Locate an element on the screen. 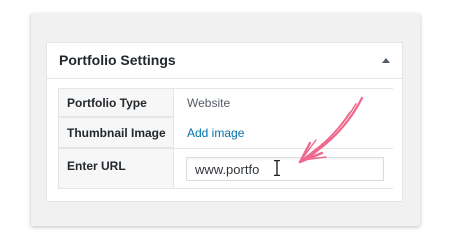 The height and width of the screenshot is (241, 451). add-image-link: Add image is located at coordinates (215, 133).